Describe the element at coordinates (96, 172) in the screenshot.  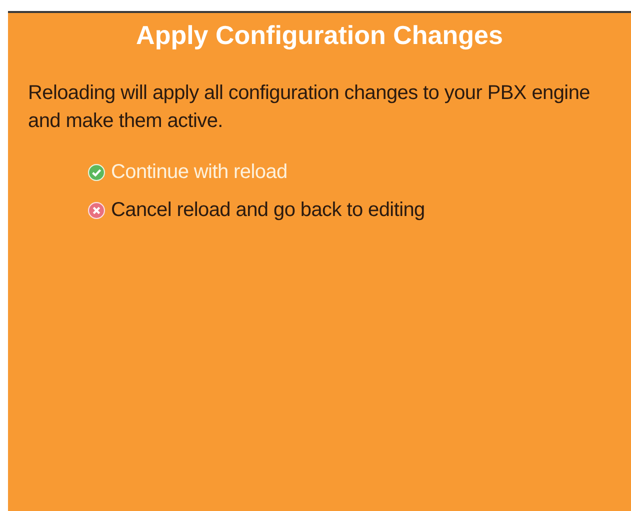
I see `check-icon` at that location.